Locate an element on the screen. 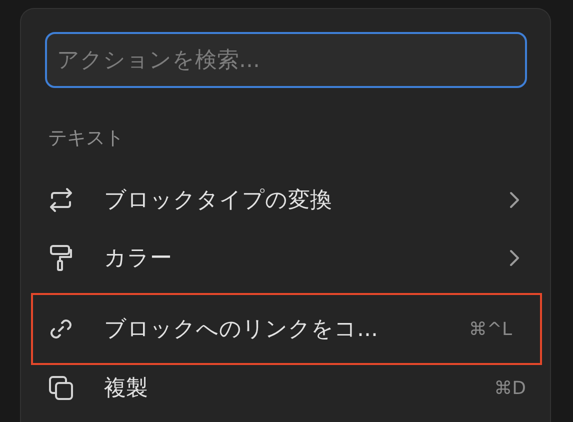  menu-item: ブロックタイプの変換 is located at coordinates (285, 200).